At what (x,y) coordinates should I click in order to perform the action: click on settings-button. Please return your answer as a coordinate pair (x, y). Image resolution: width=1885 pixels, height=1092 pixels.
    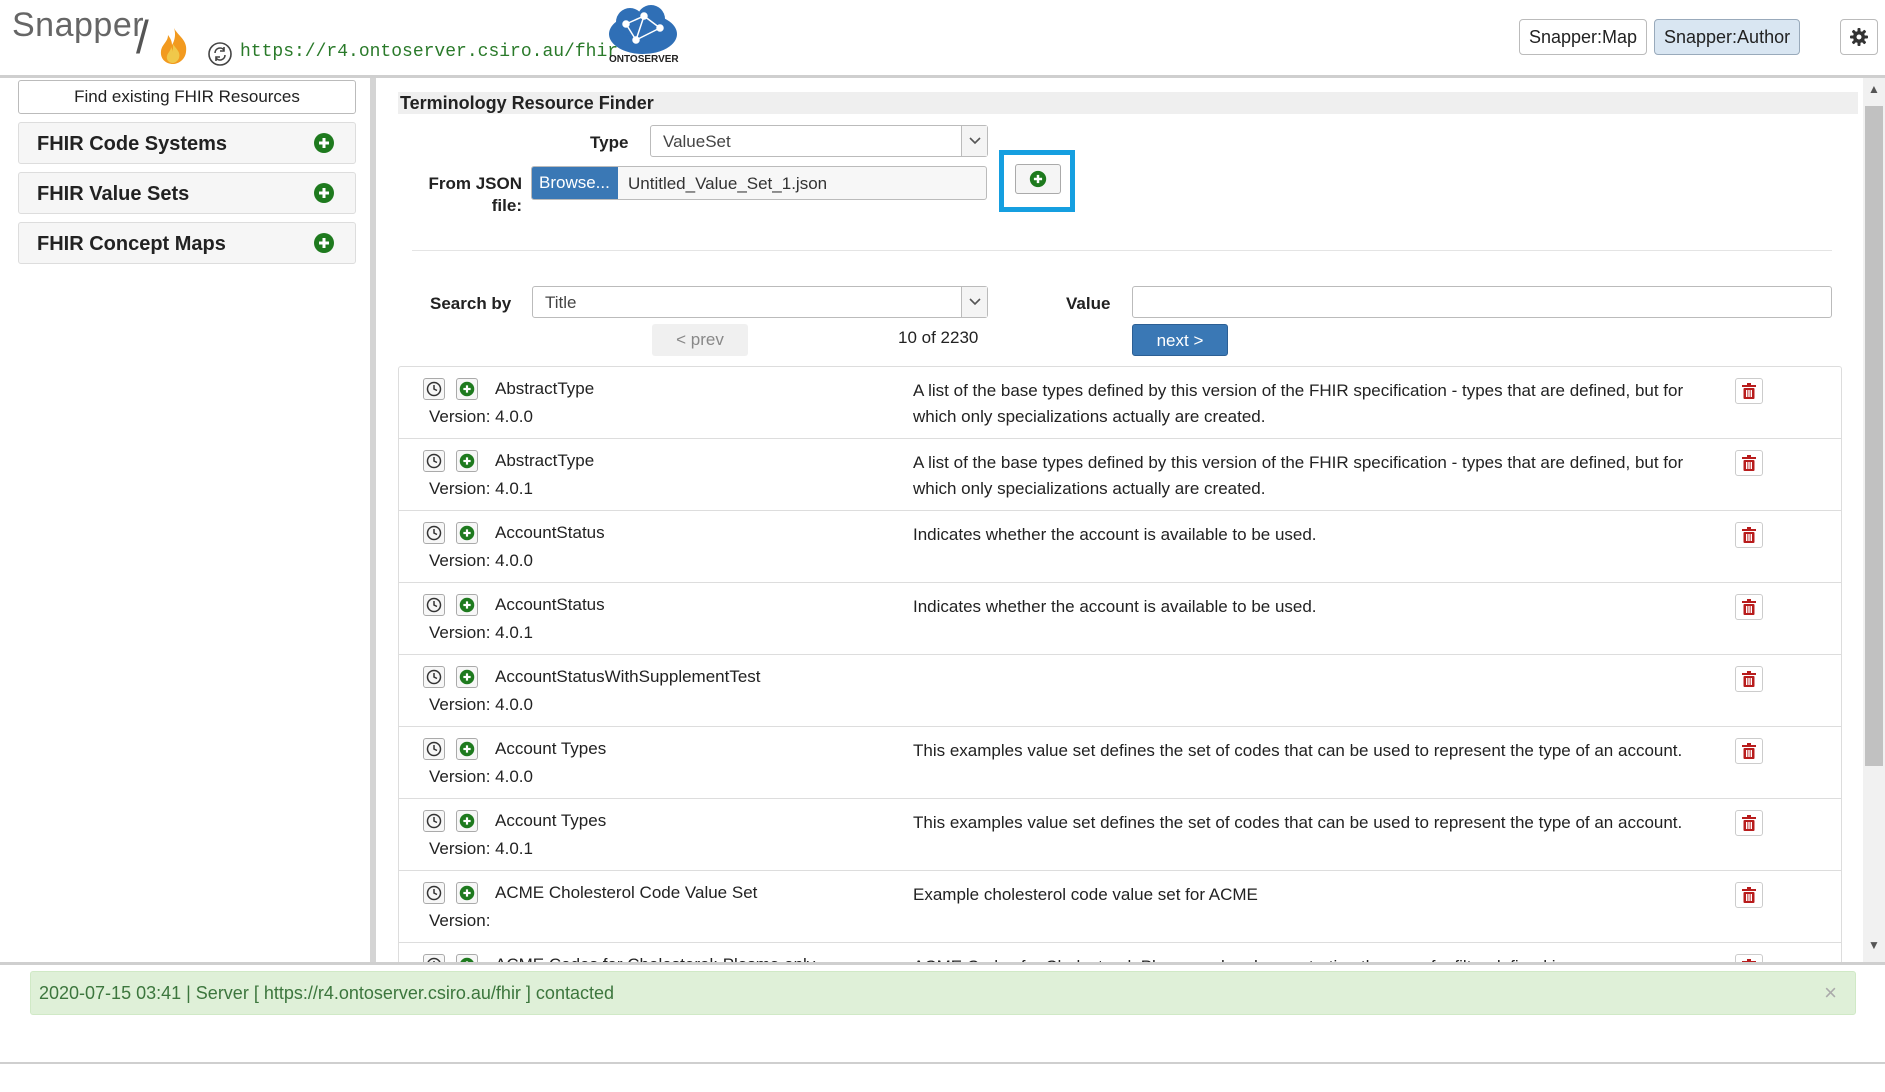
    Looking at the image, I should click on (1859, 37).